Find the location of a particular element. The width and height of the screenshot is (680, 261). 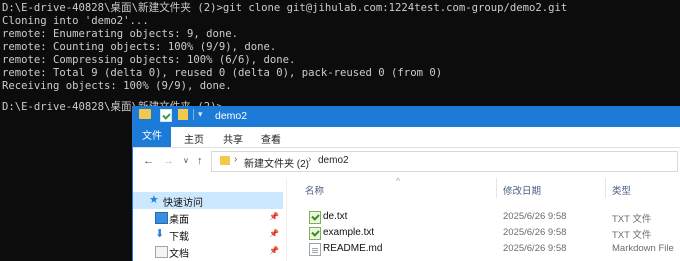

tab-file: 文件 is located at coordinates (152, 137).